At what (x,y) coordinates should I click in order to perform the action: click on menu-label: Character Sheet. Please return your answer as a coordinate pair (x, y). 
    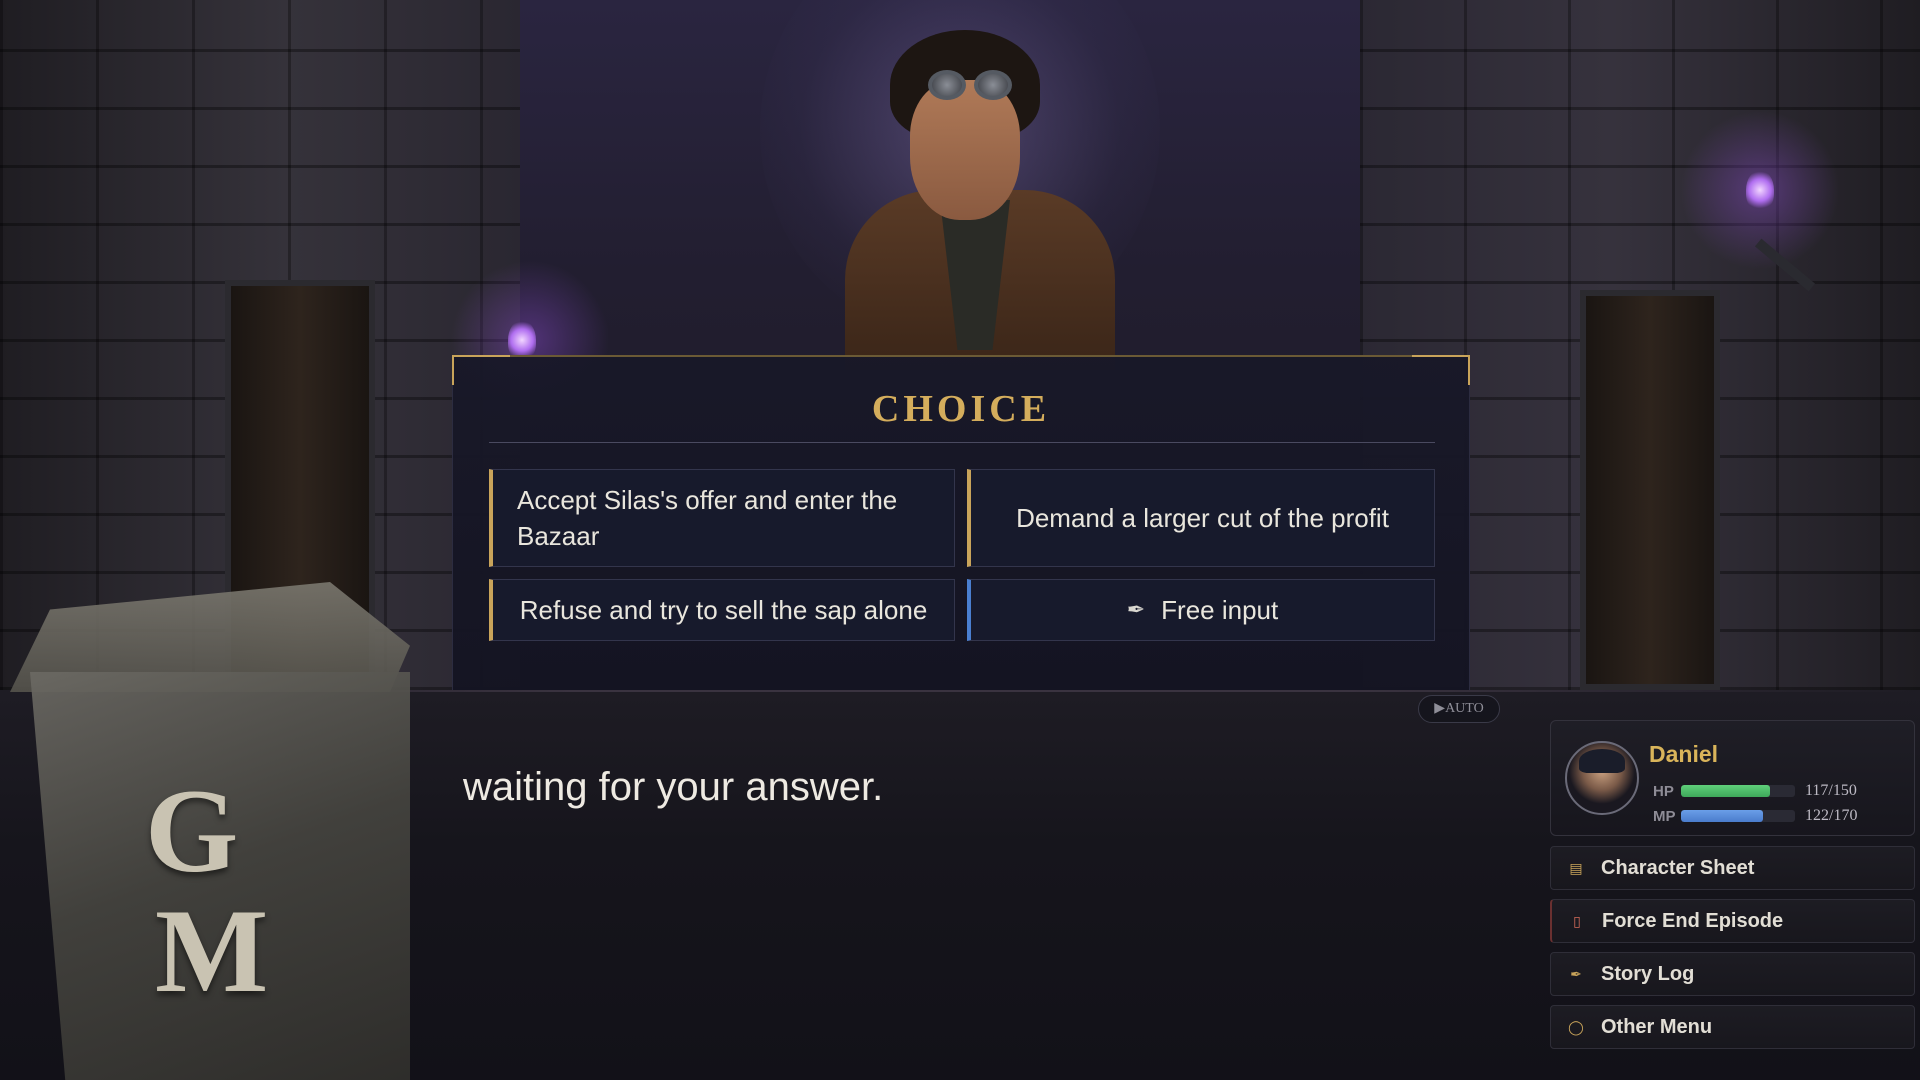
    Looking at the image, I should click on (1678, 867).